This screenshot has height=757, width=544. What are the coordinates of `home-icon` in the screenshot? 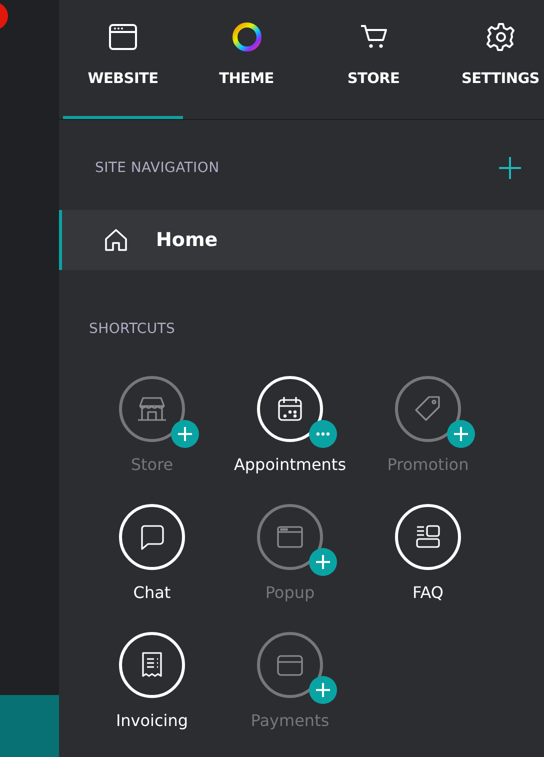 It's located at (116, 240).